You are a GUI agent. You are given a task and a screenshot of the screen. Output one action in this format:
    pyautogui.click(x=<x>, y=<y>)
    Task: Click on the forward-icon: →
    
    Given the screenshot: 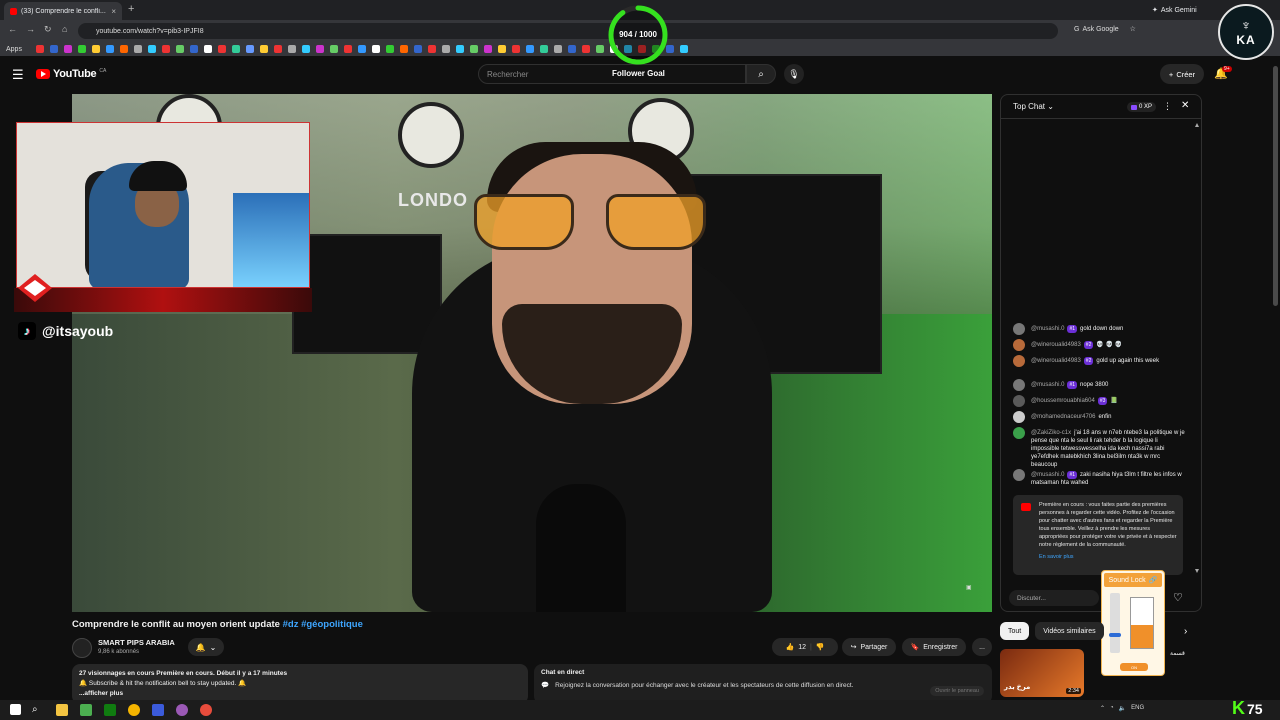 What is the action you would take?
    pyautogui.click(x=30, y=29)
    